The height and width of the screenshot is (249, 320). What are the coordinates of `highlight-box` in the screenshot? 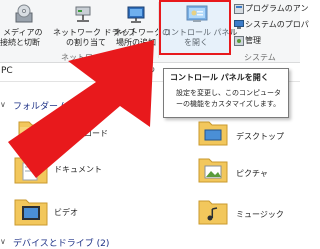 It's located at (195, 27).